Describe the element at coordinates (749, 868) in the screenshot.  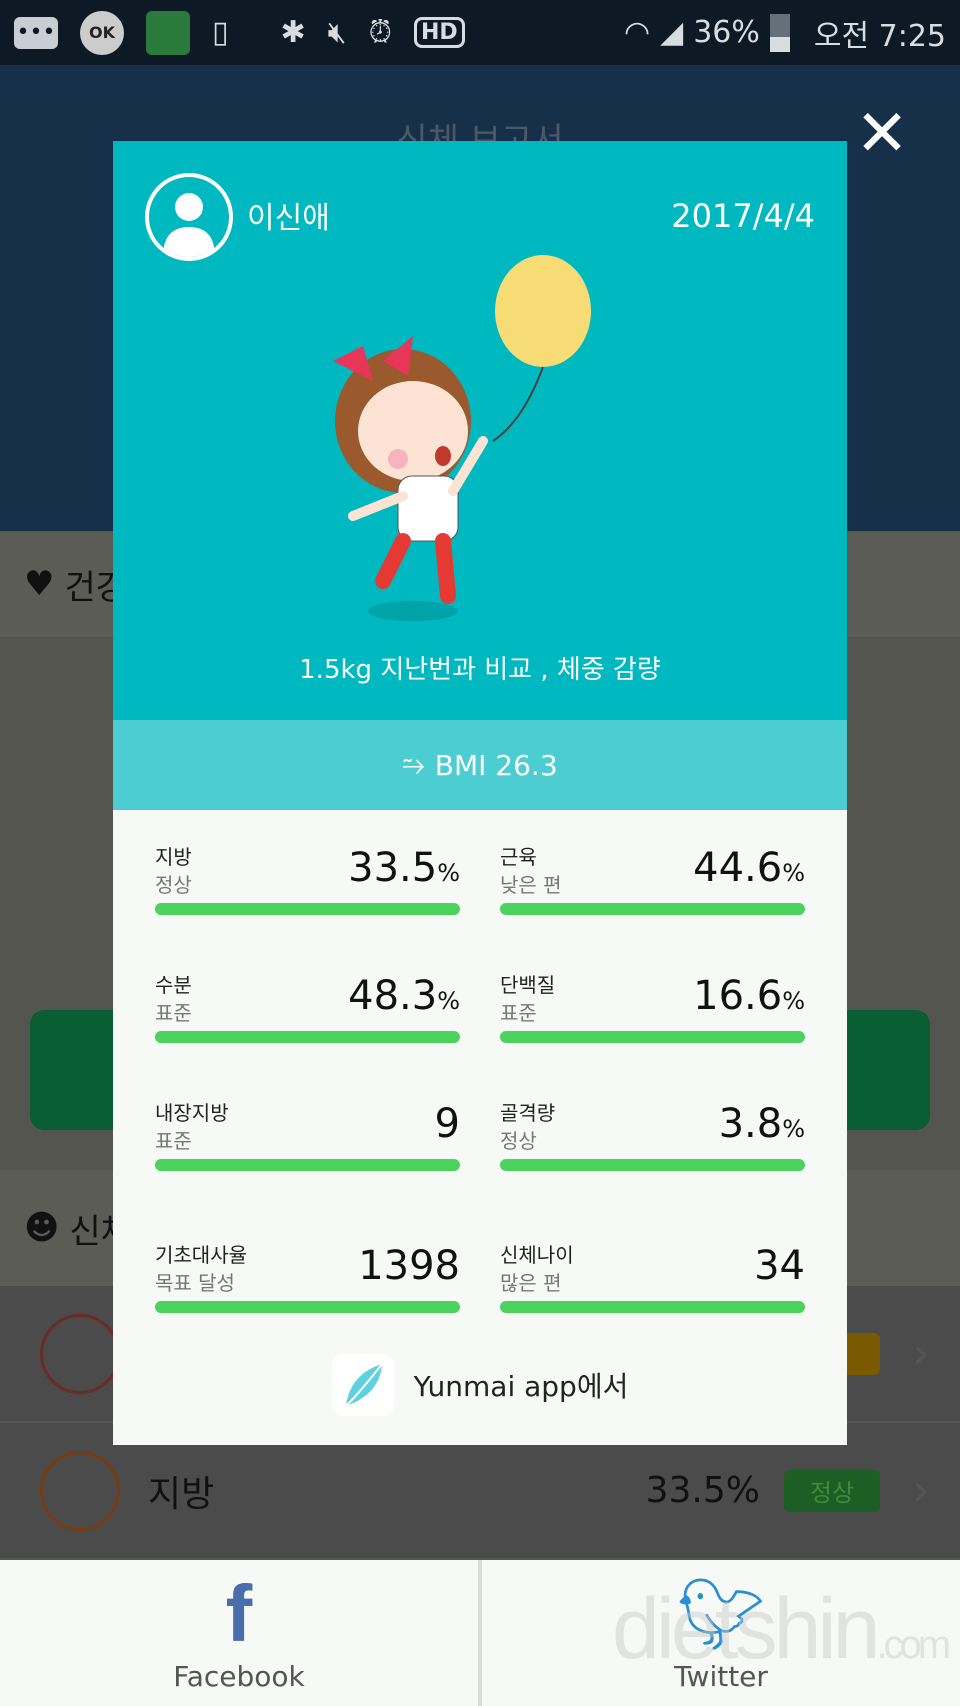
I see `stat-value: 44.6%` at that location.